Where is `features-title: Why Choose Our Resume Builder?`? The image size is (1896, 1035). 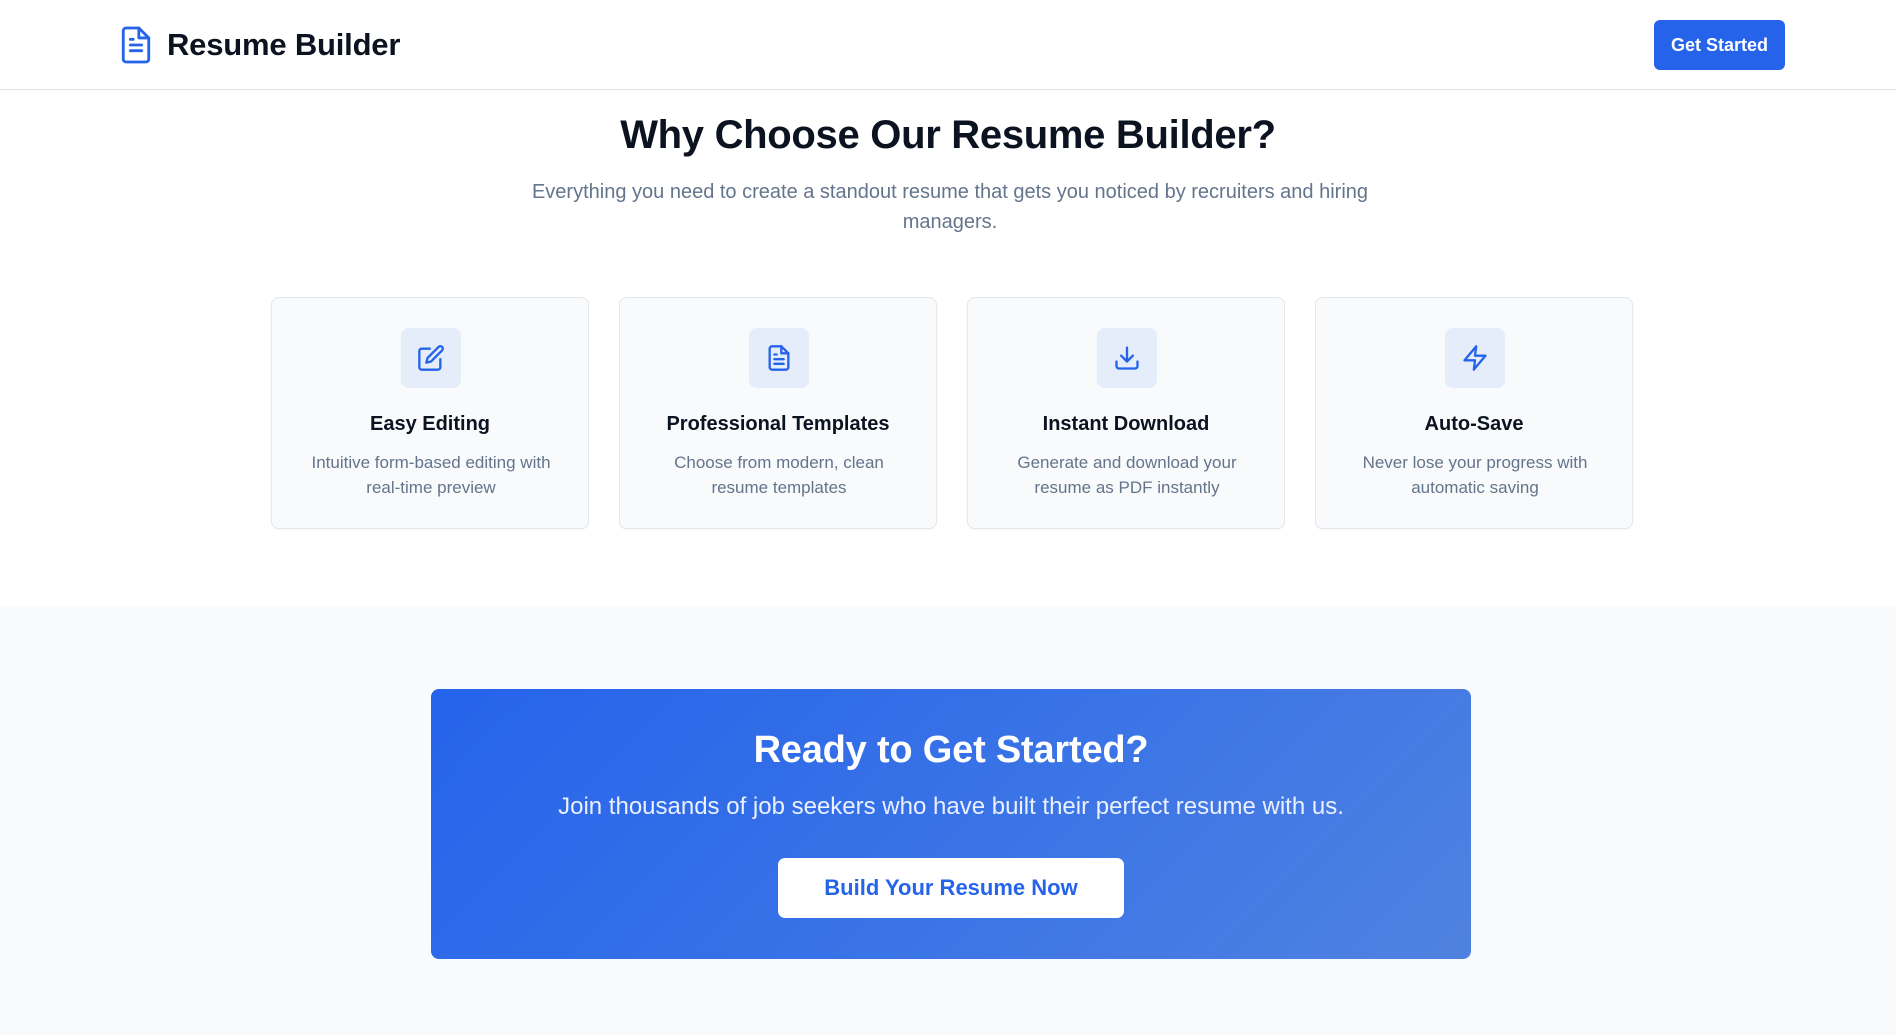
features-title: Why Choose Our Resume Builder? is located at coordinates (948, 135).